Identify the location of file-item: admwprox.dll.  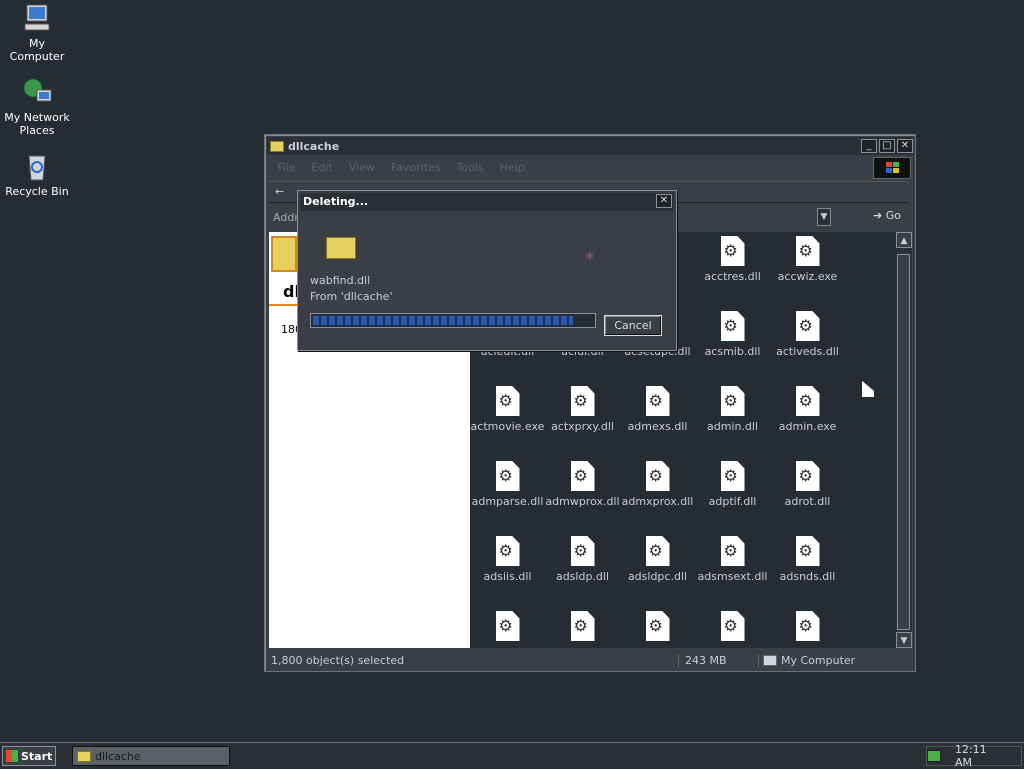
(582, 484).